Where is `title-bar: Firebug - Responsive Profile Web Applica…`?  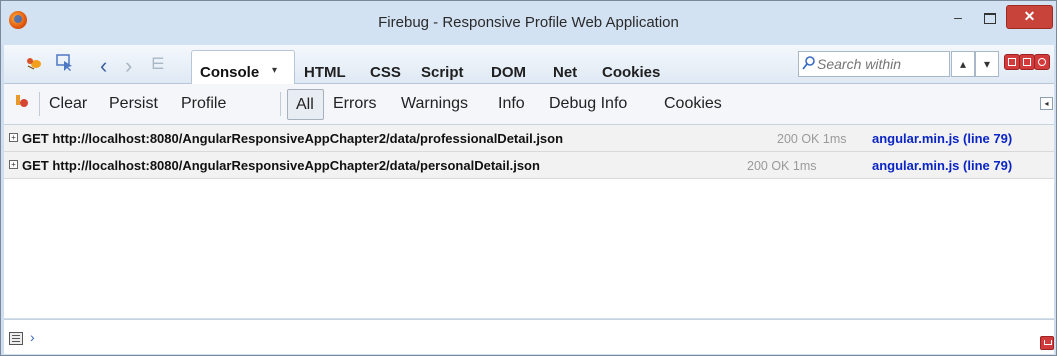 title-bar: Firebug - Responsive Profile Web Applica… is located at coordinates (528, 23).